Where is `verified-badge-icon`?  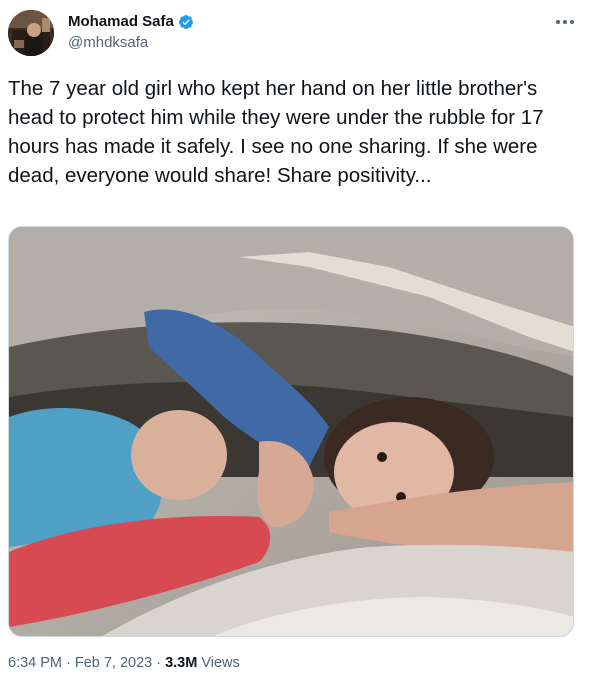
verified-badge-icon is located at coordinates (186, 22).